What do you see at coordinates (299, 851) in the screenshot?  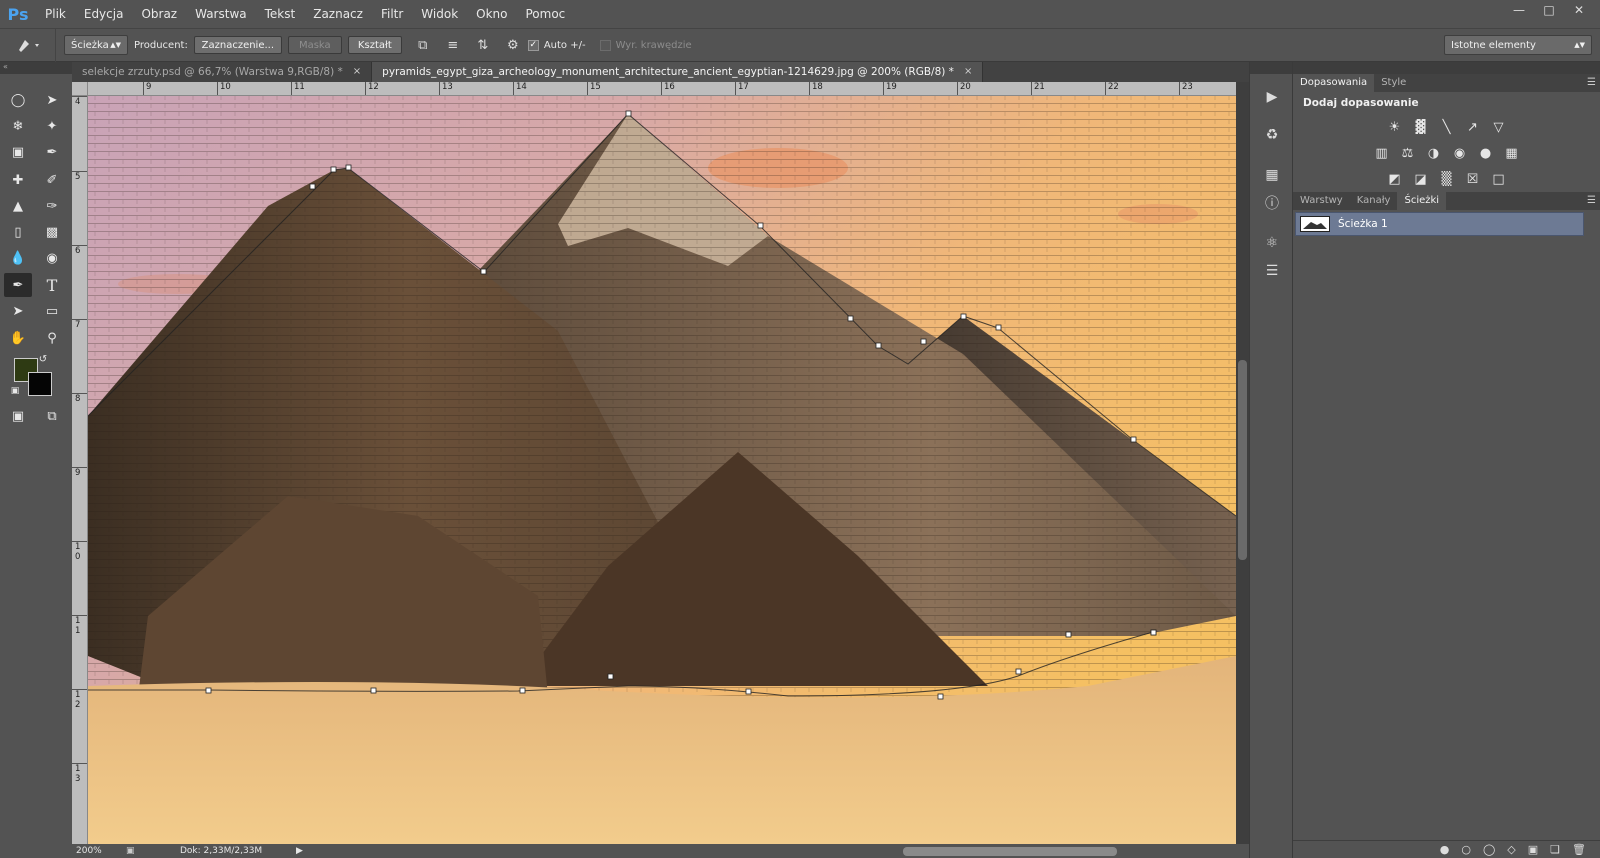 I see `status-menu-arrow-icon: ▶` at bounding box center [299, 851].